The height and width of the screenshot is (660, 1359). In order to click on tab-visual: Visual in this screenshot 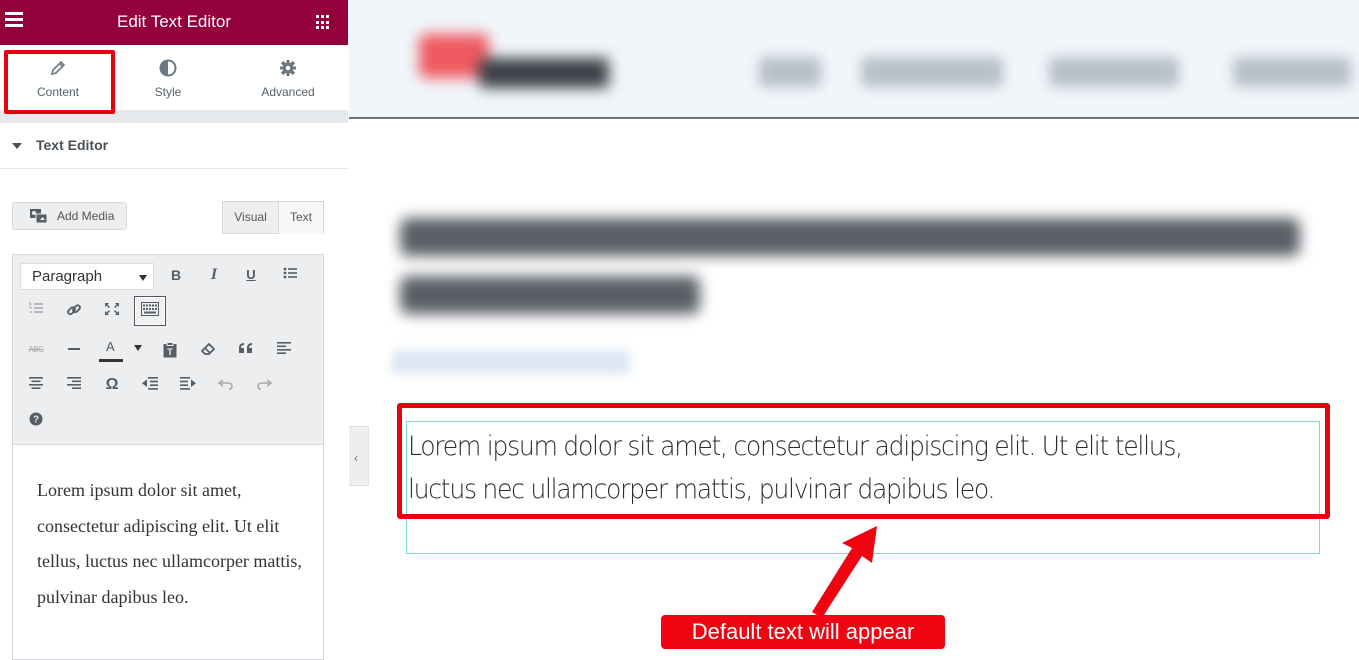, I will do `click(250, 217)`.